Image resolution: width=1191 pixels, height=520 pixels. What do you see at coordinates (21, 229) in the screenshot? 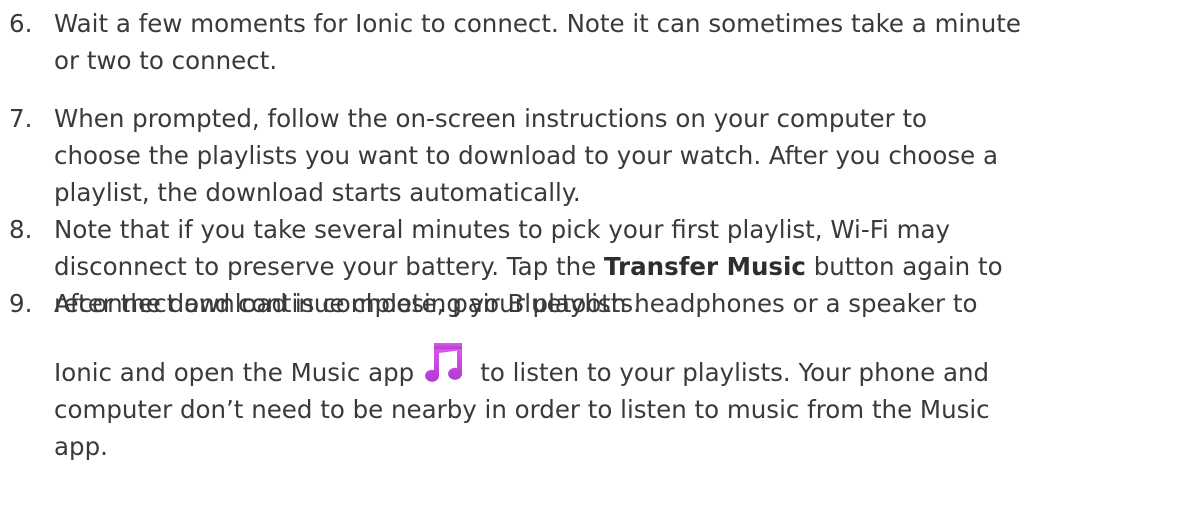
I see `step-number: 8.` at bounding box center [21, 229].